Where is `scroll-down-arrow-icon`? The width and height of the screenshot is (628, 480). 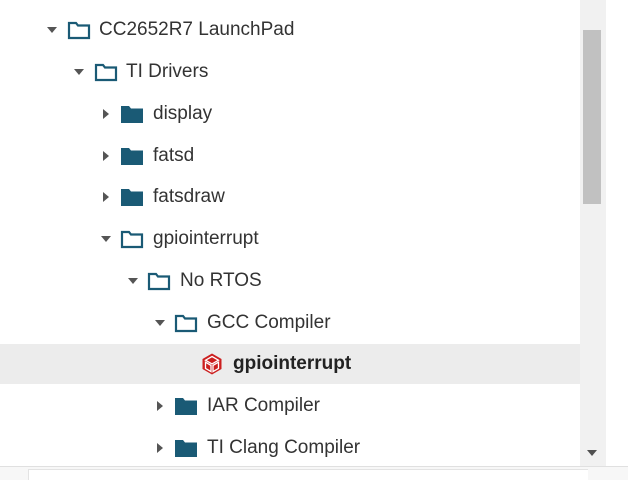
scroll-down-arrow-icon is located at coordinates (592, 453).